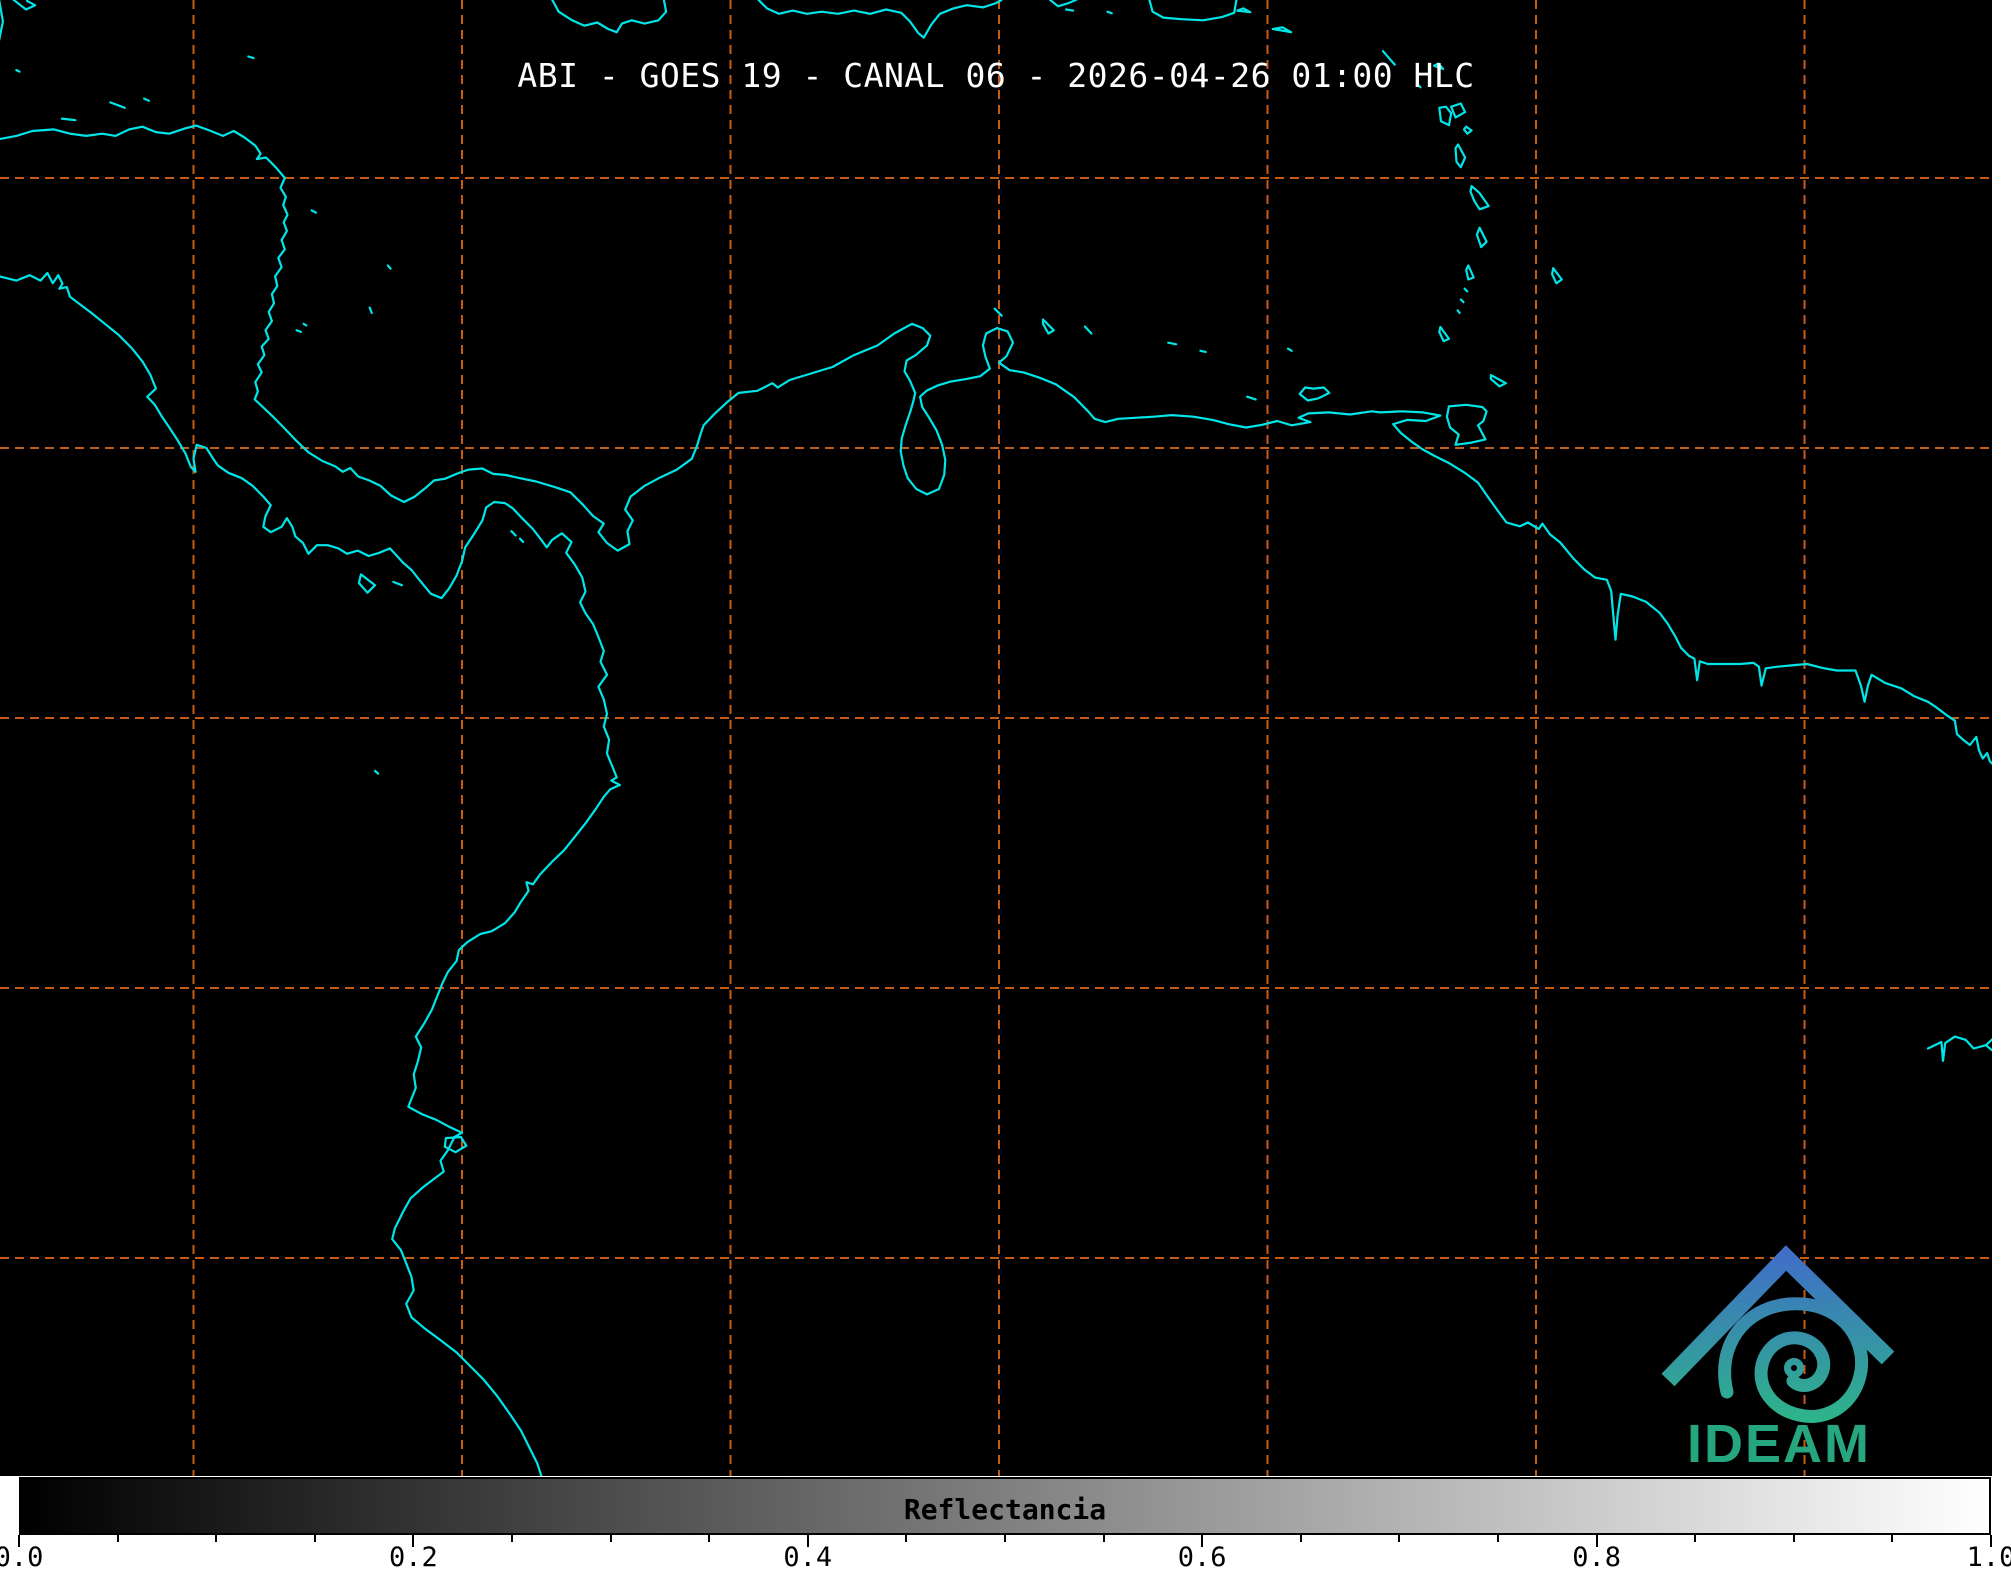 The width and height of the screenshot is (2011, 1577). I want to click on coastline-roatan, so click(117, 105).